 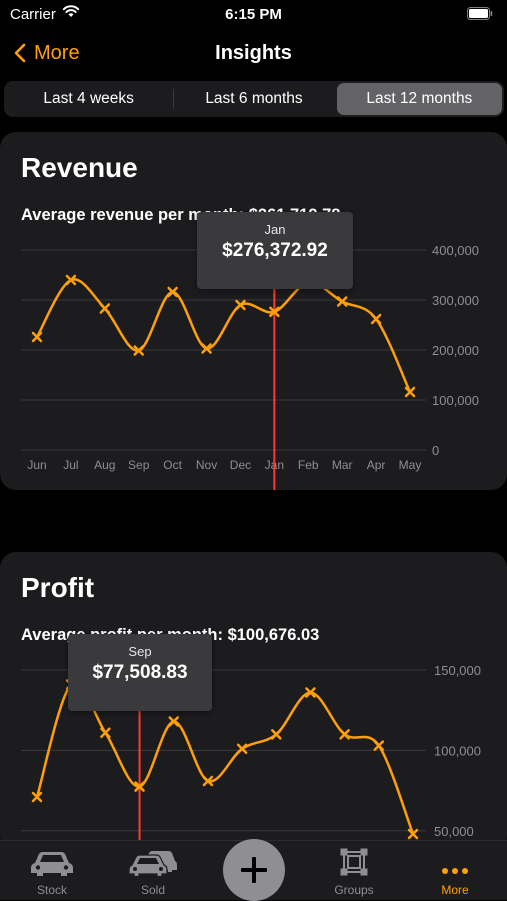 I want to click on revenue-tooltip: Jan $276,372.92, so click(x=275, y=250).